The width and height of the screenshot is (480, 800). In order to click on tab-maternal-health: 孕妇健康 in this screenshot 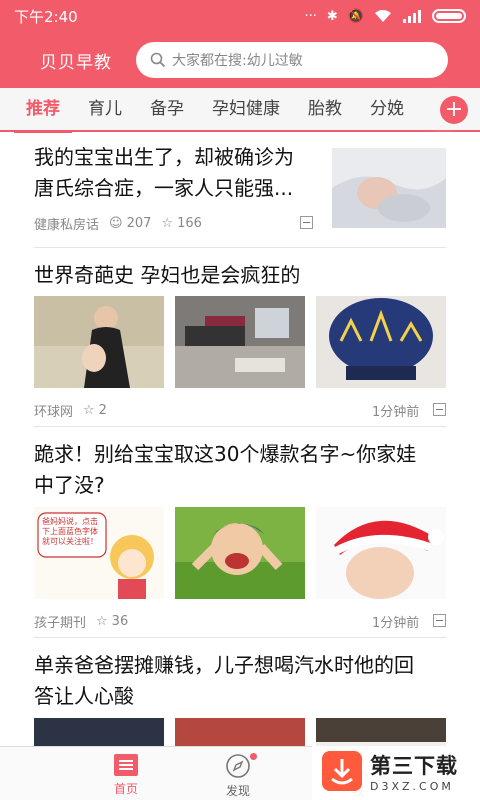, I will do `click(246, 109)`.